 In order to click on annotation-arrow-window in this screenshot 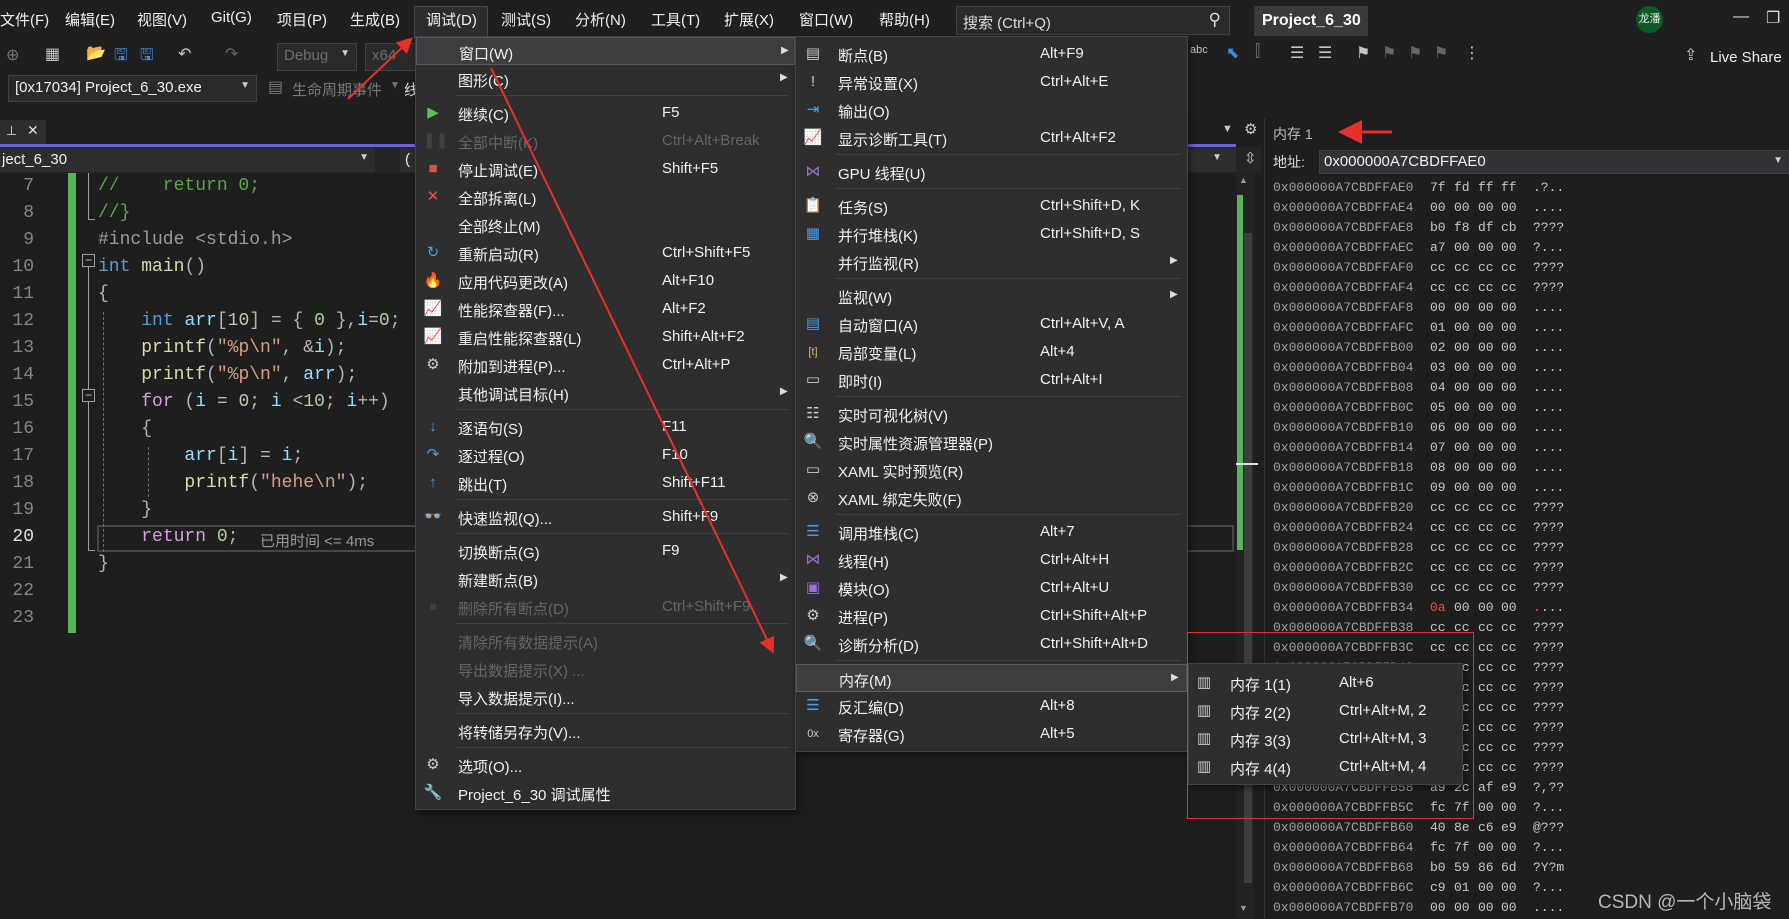, I will do `click(632, 360)`.